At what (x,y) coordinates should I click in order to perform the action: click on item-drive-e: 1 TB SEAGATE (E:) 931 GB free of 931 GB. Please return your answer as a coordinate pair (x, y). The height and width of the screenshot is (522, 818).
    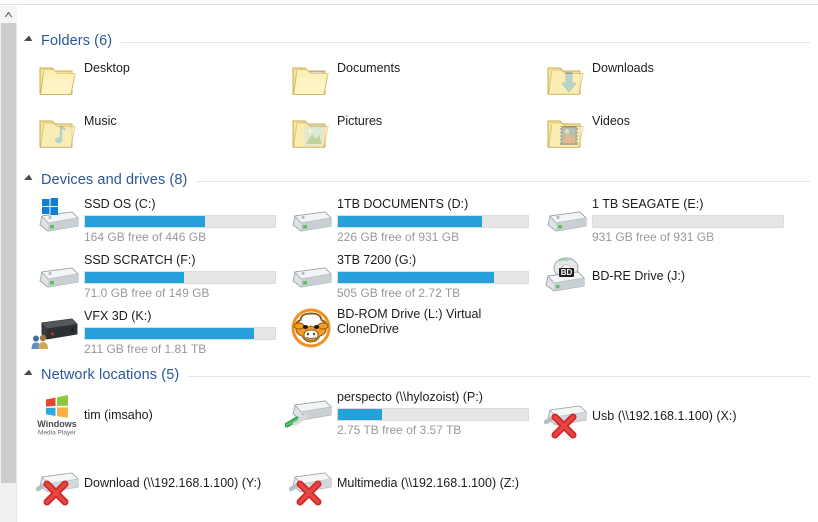
    Looking at the image, I should click on (668, 219).